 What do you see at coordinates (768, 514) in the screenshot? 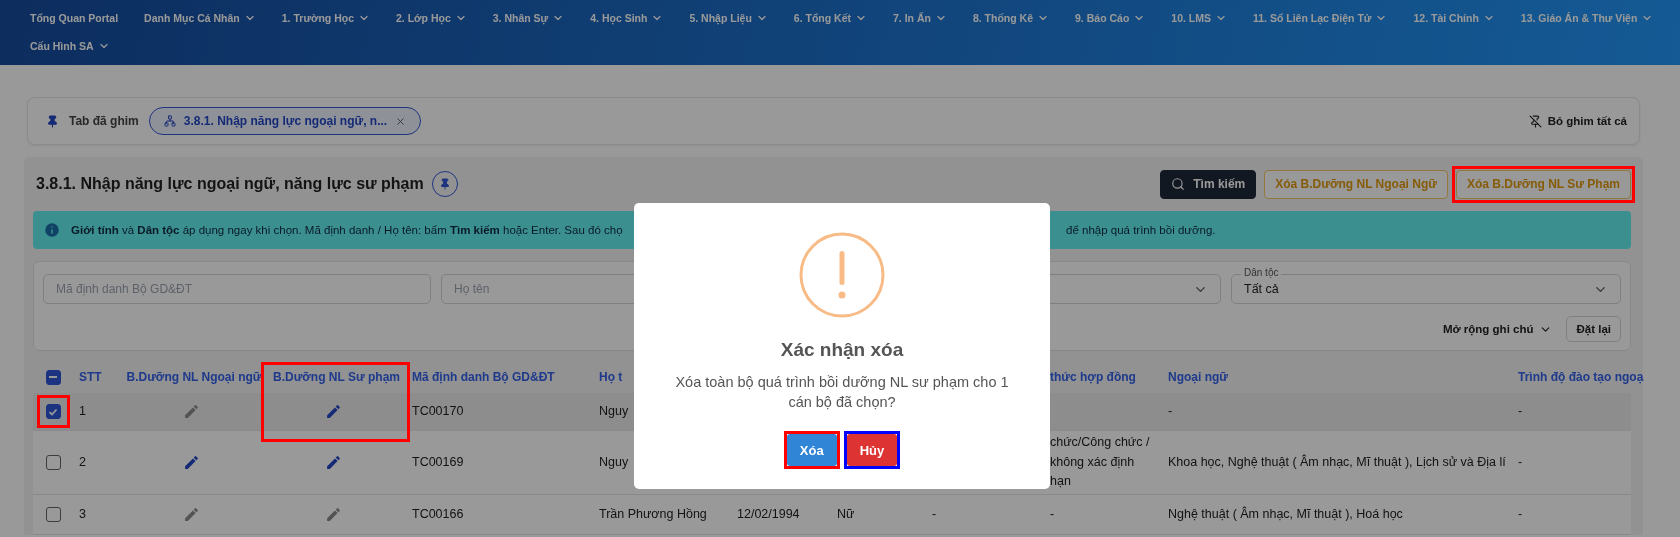
I see `table-cell-text: 12/02/1994` at bounding box center [768, 514].